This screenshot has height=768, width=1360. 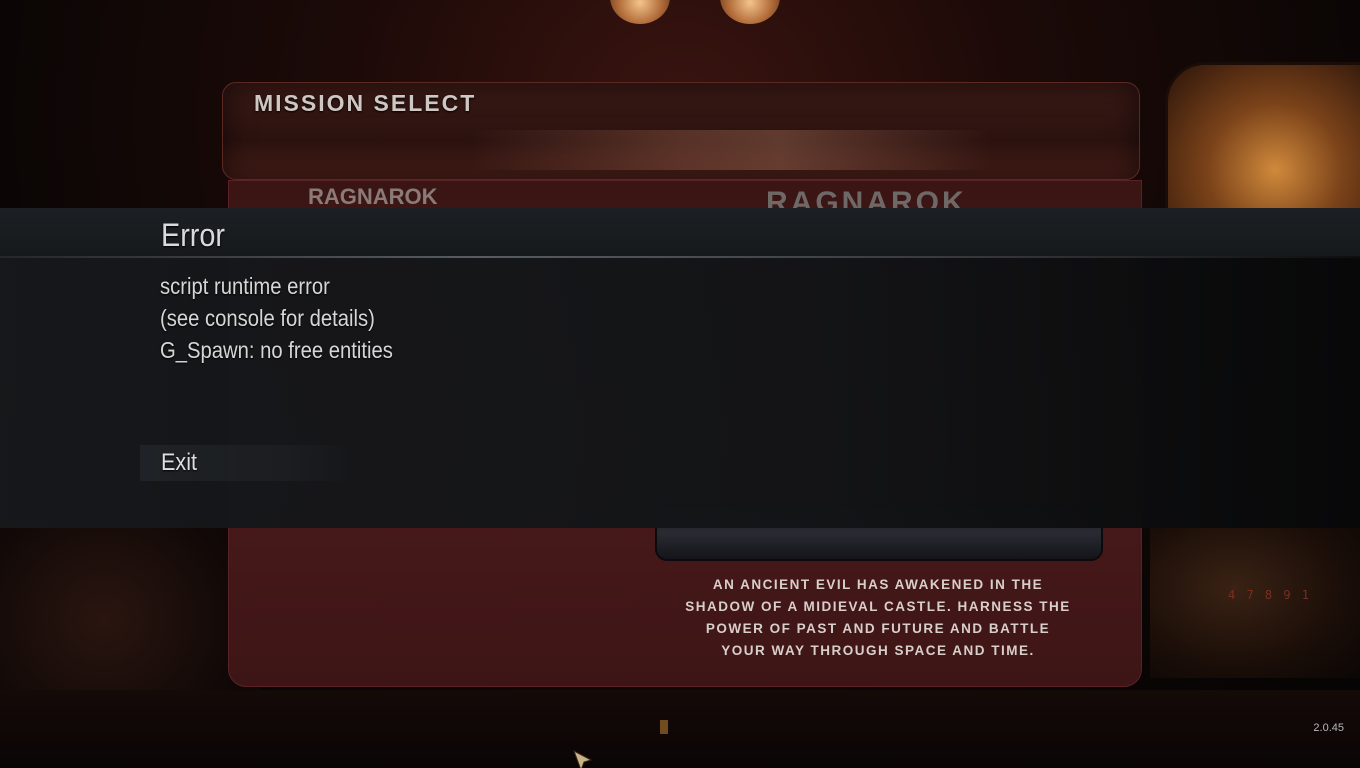 I want to click on ceiling-lamp-right, so click(x=750, y=12).